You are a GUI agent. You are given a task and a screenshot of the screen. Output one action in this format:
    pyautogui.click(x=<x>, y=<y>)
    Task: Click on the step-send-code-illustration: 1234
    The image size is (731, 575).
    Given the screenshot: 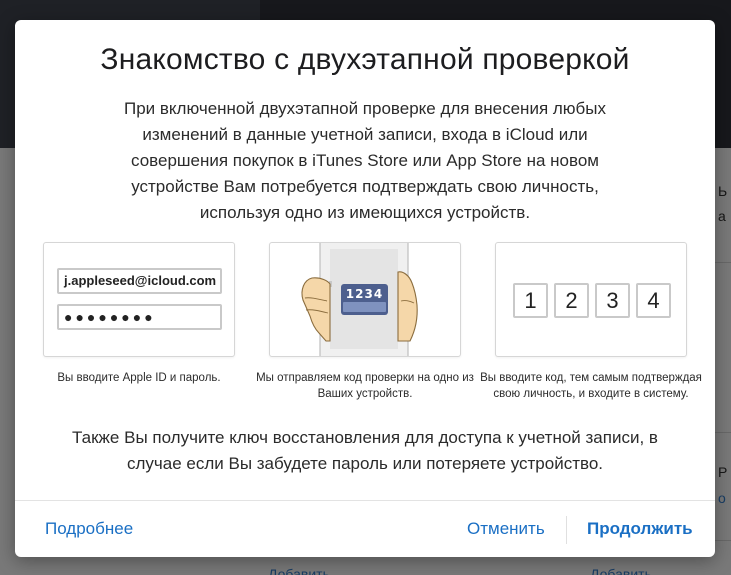 What is the action you would take?
    pyautogui.click(x=365, y=299)
    